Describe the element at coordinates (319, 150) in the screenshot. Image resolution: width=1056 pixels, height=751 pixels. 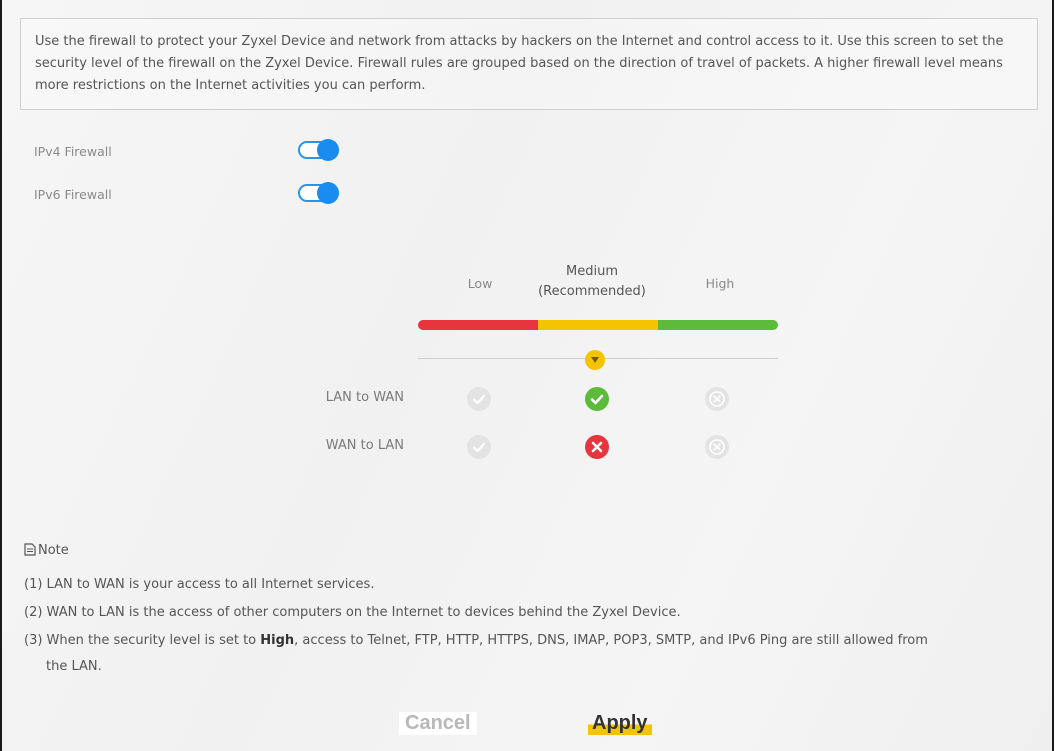
I see `ipv4-firewall-toggle` at that location.